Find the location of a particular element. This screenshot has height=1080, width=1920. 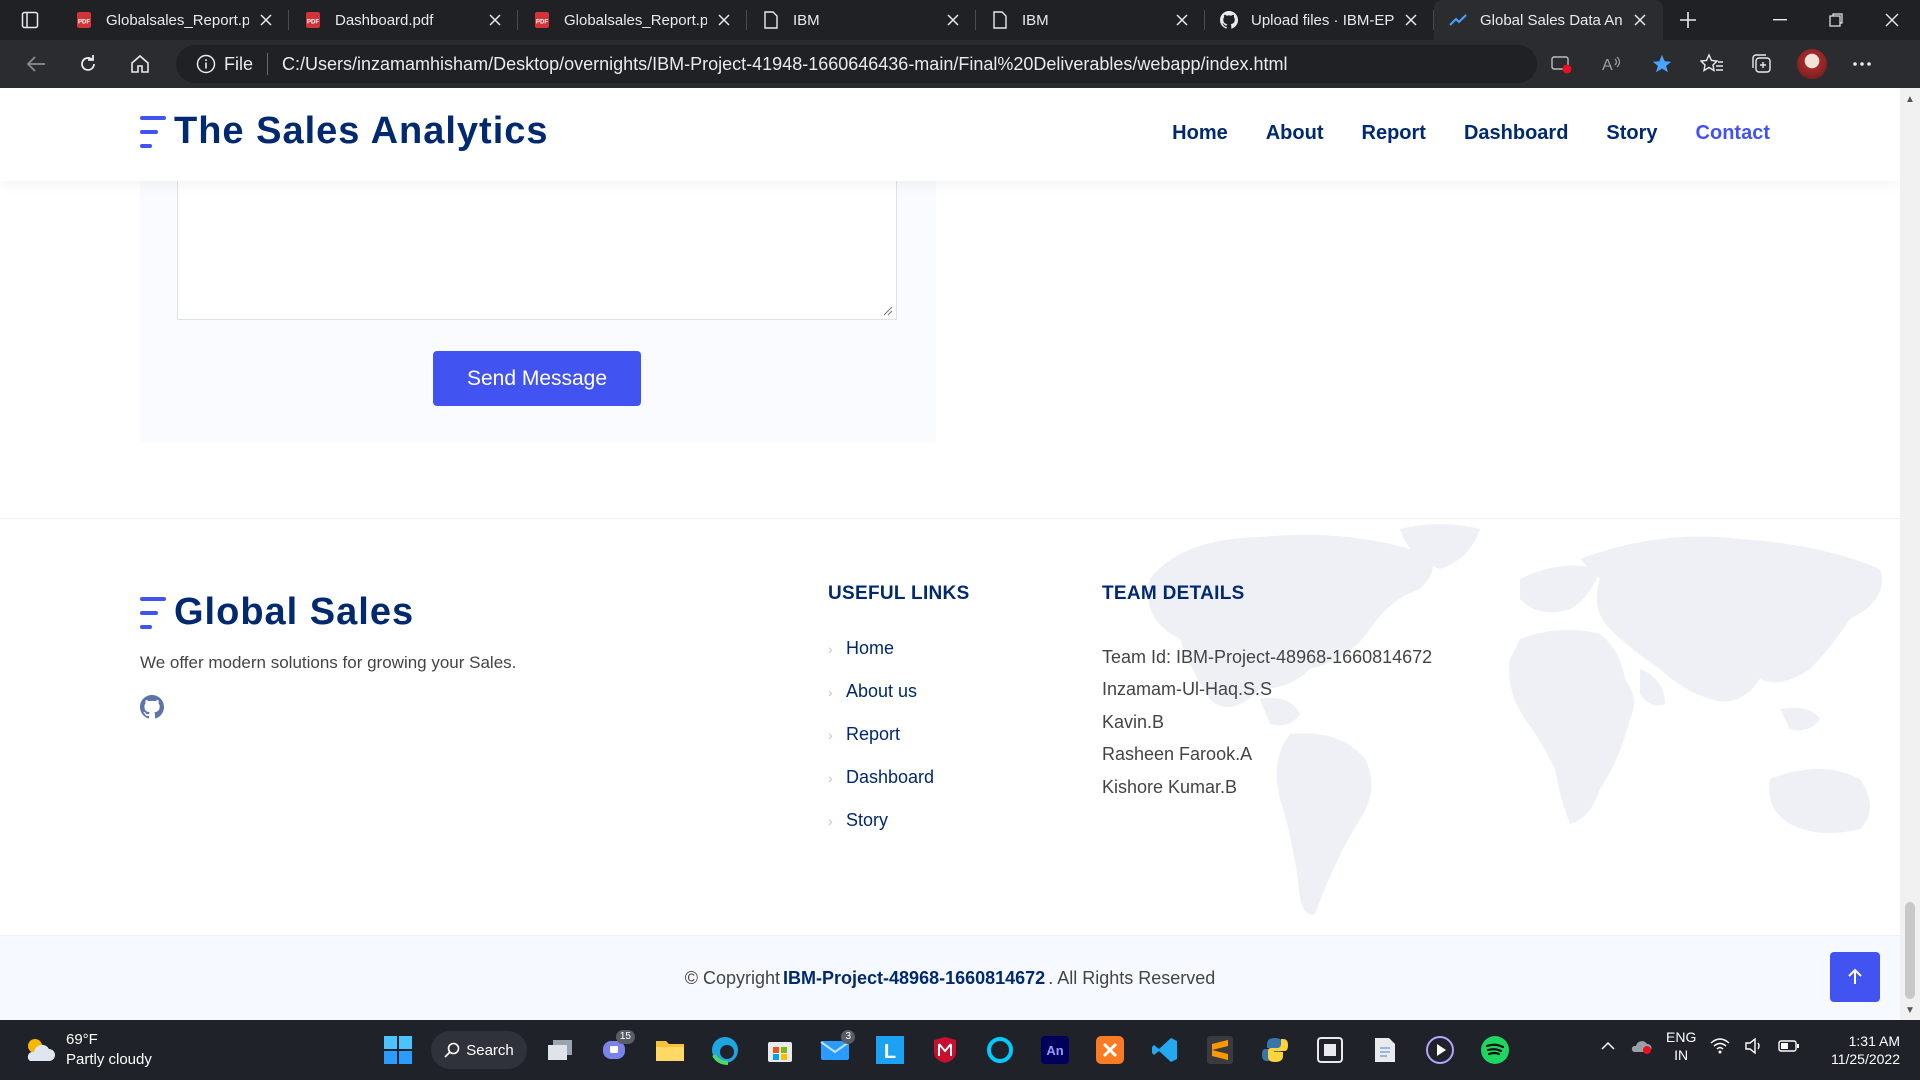

footer-logo: Global Sales is located at coordinates (277, 612).